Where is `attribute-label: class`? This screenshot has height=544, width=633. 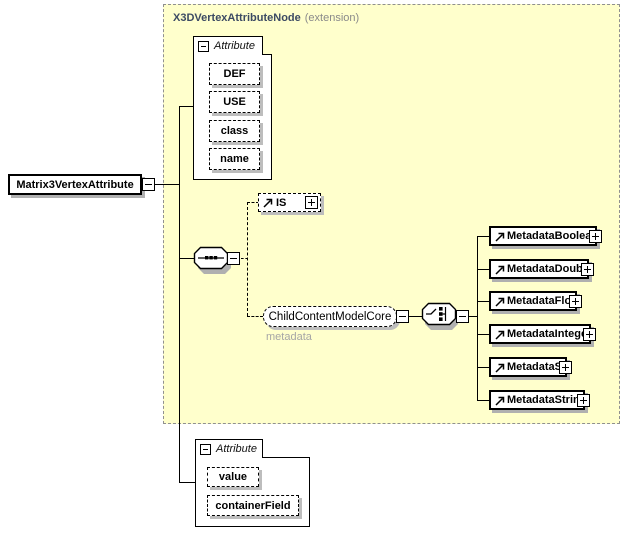
attribute-label: class is located at coordinates (234, 131).